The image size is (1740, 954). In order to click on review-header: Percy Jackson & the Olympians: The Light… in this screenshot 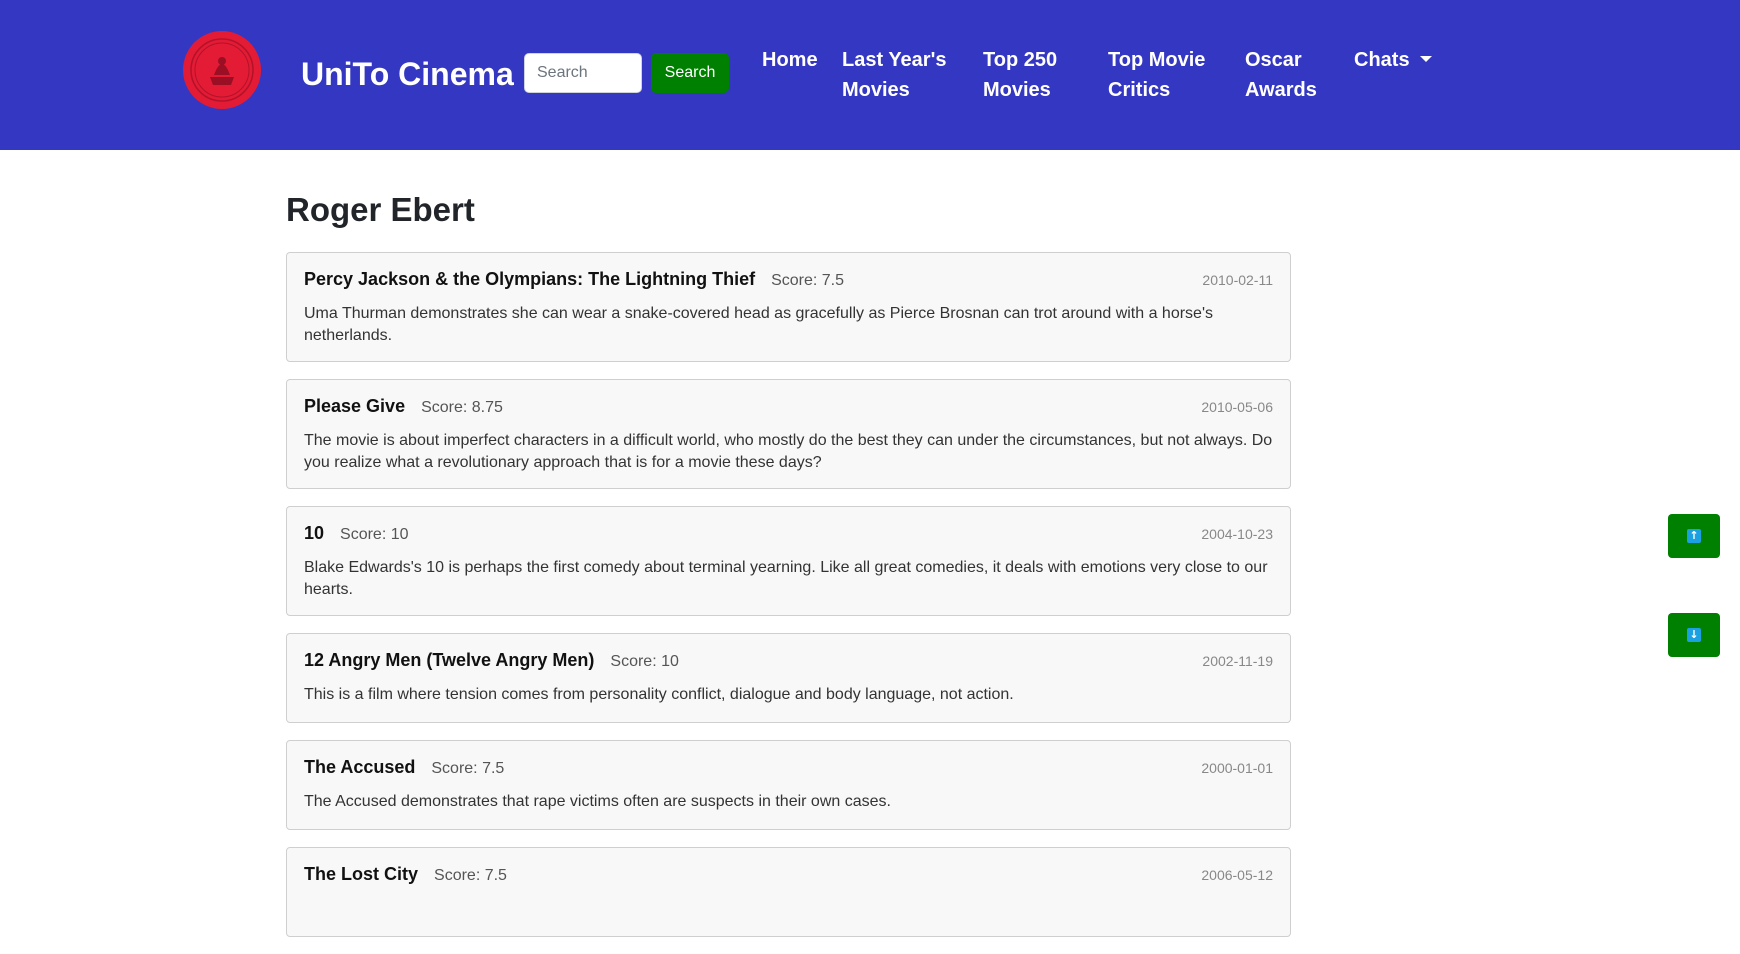, I will do `click(788, 283)`.